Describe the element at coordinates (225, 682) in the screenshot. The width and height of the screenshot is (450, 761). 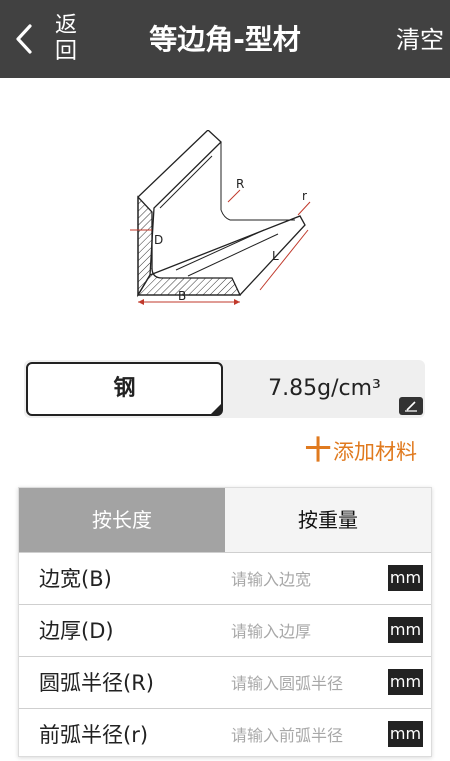
I see `input-row-arc-radius: 圆弧半径(R) mm` at that location.